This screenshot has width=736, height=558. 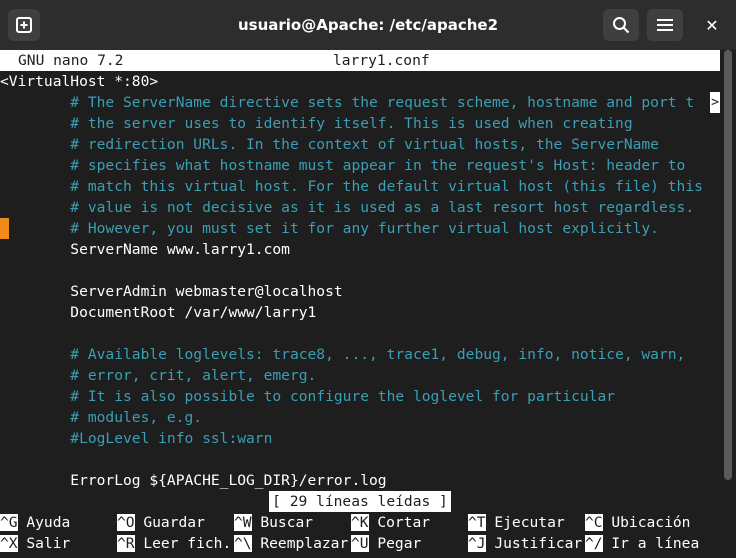 What do you see at coordinates (516, 522) in the screenshot?
I see `shortcut-execute: ^T Ejecutar` at bounding box center [516, 522].